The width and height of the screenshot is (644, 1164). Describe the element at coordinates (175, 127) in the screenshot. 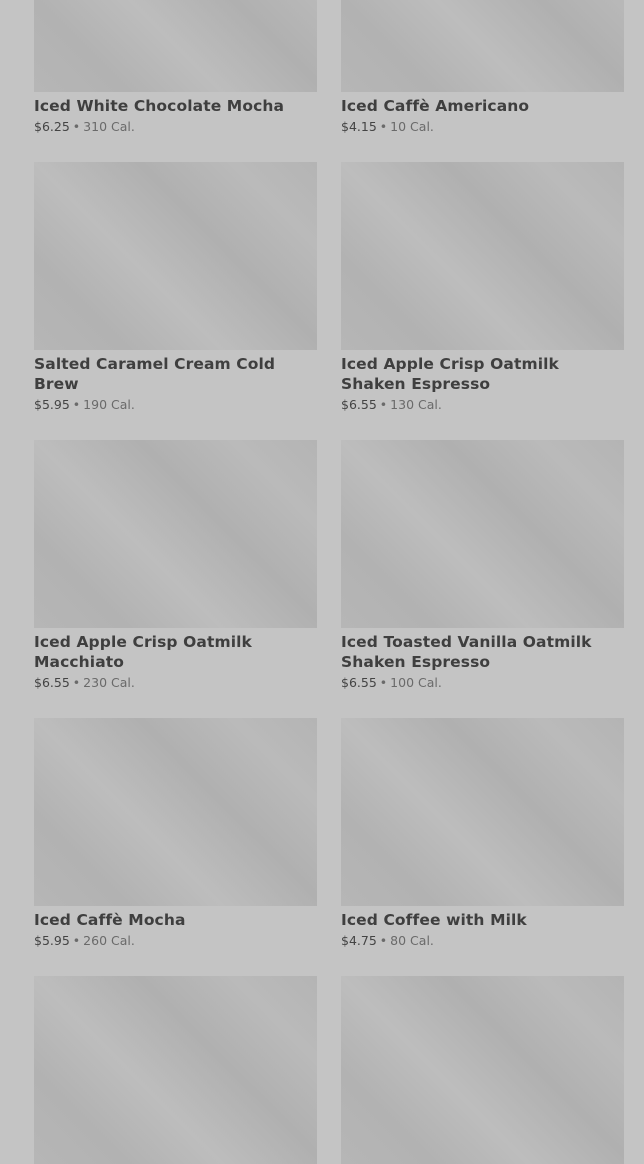

I see `product-meta: $6.25 • 310 Cal.` at that location.